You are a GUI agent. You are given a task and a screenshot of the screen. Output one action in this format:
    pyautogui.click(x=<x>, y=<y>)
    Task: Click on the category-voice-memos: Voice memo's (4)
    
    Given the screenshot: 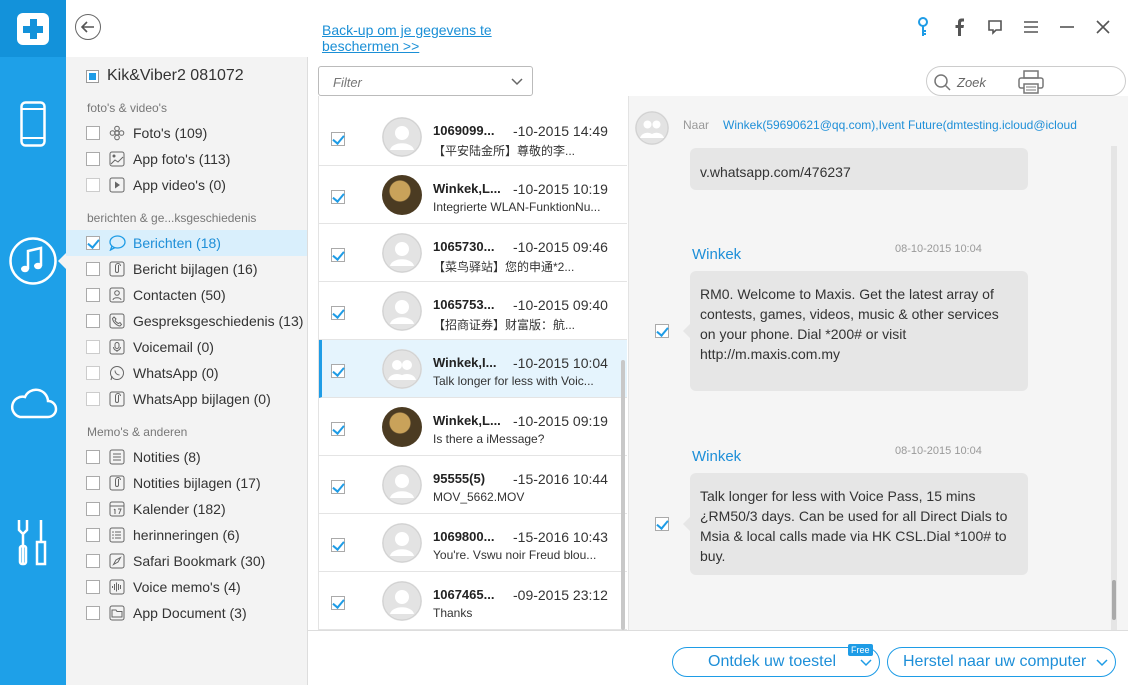 What is the action you would take?
    pyautogui.click(x=186, y=587)
    